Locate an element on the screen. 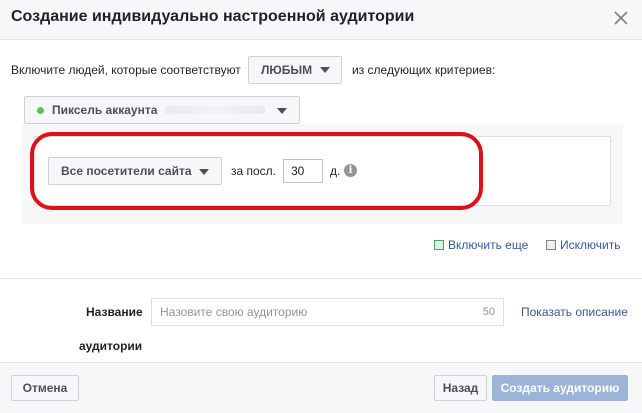  name-label: Название is located at coordinates (114, 312).